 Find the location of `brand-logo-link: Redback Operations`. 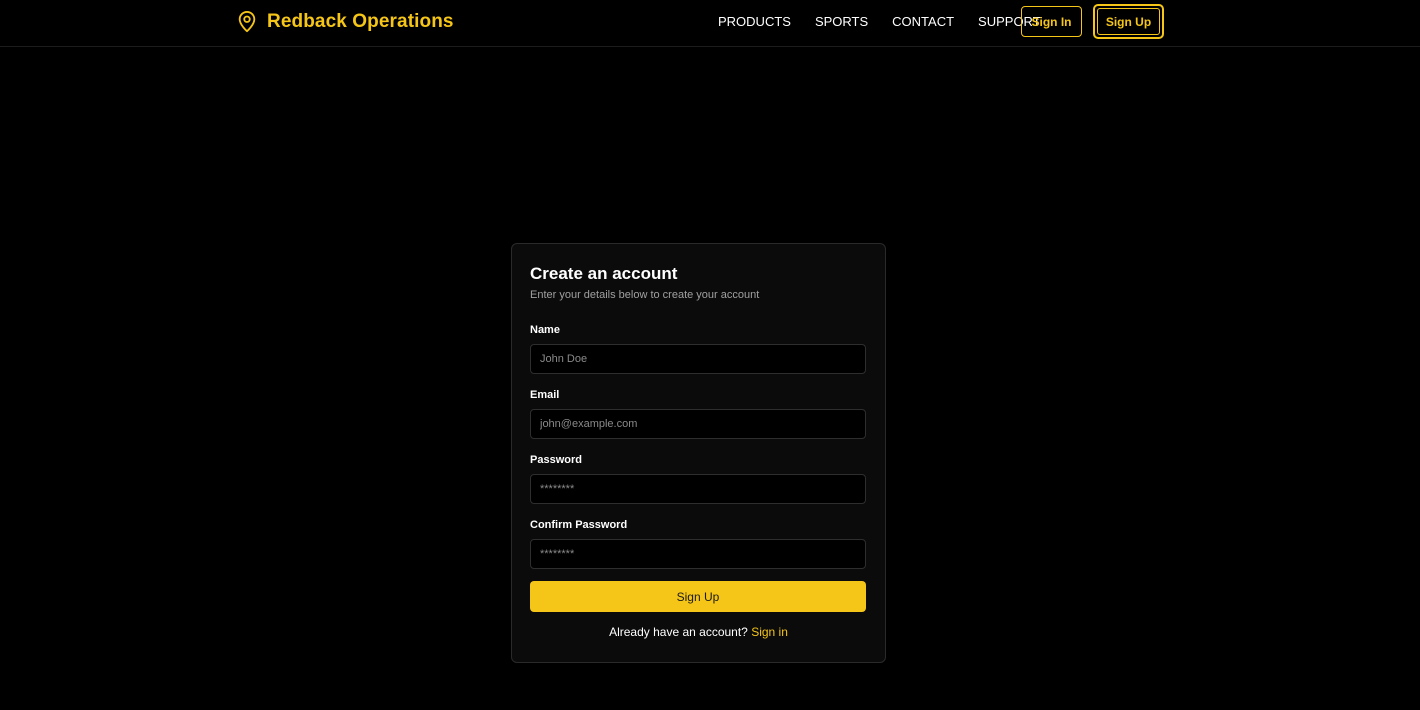

brand-logo-link: Redback Operations is located at coordinates (345, 22).